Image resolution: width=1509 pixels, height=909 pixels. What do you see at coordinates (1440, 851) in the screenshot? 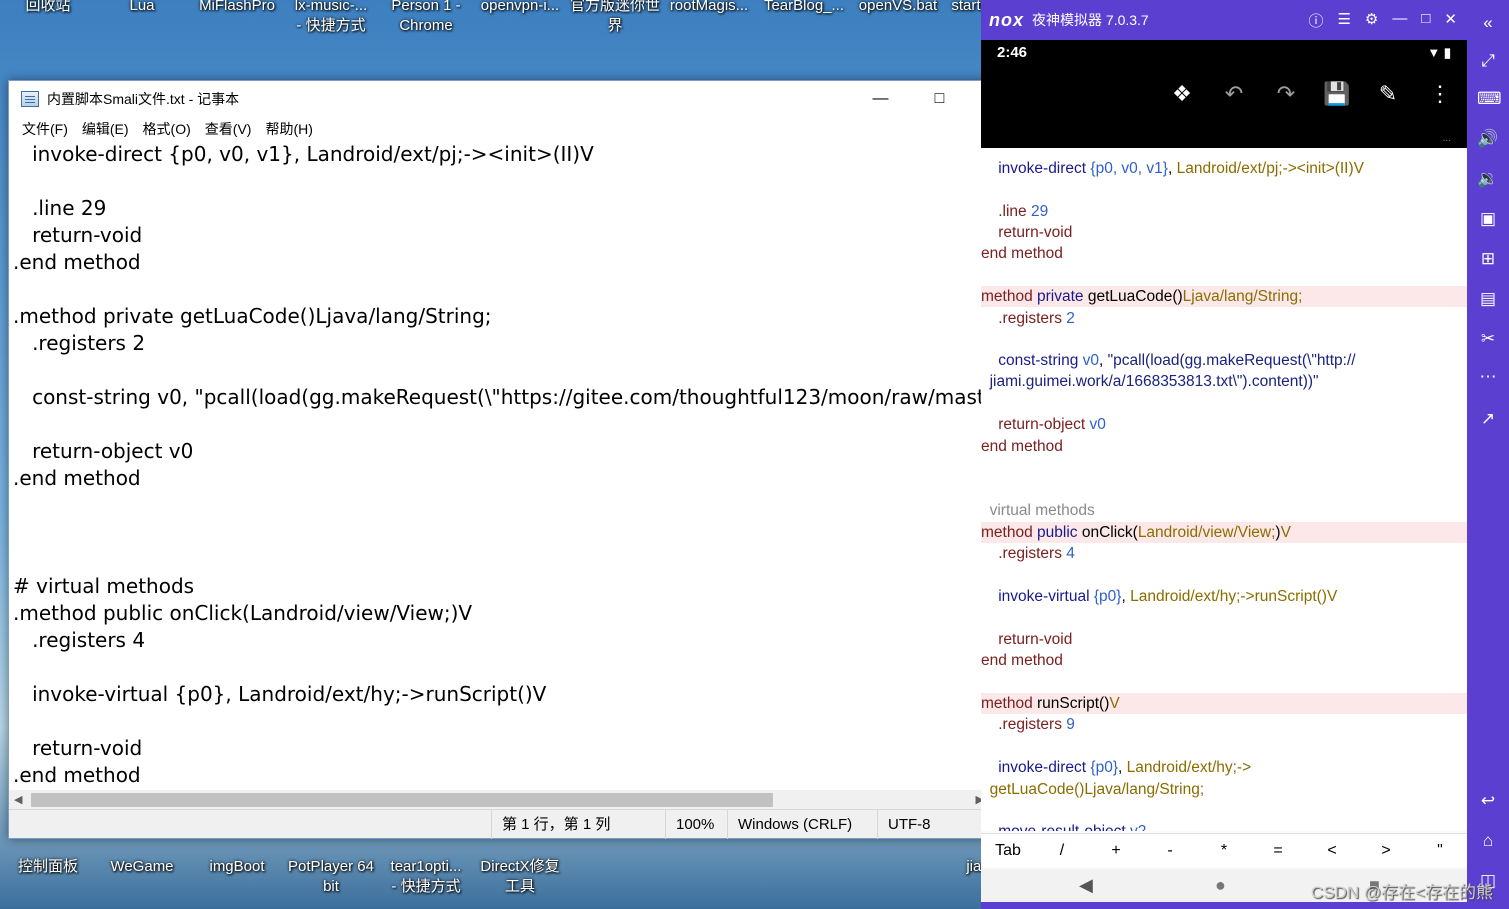
I see `symbol-key: "` at bounding box center [1440, 851].